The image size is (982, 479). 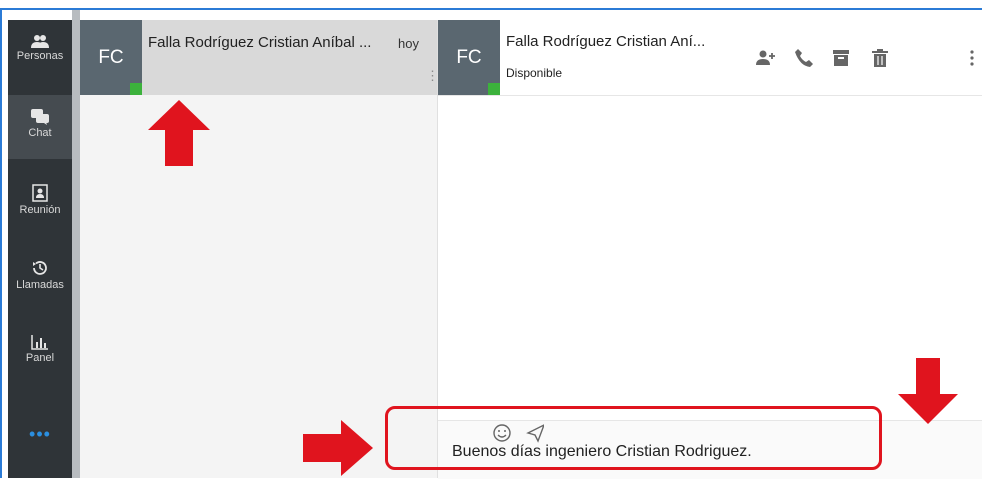 What do you see at coordinates (972, 58) in the screenshot?
I see `more-vertical-icon` at bounding box center [972, 58].